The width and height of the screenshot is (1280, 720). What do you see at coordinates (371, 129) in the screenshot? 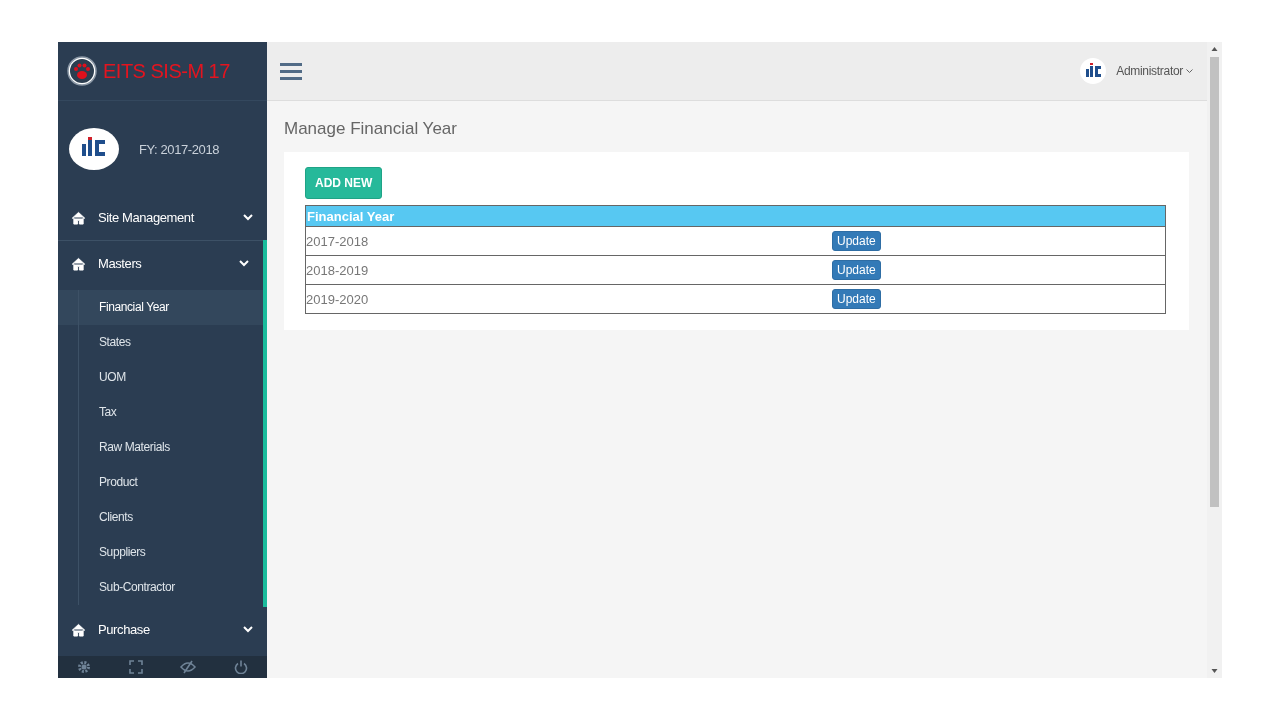
I see `page-title: Manage Financial Year` at bounding box center [371, 129].